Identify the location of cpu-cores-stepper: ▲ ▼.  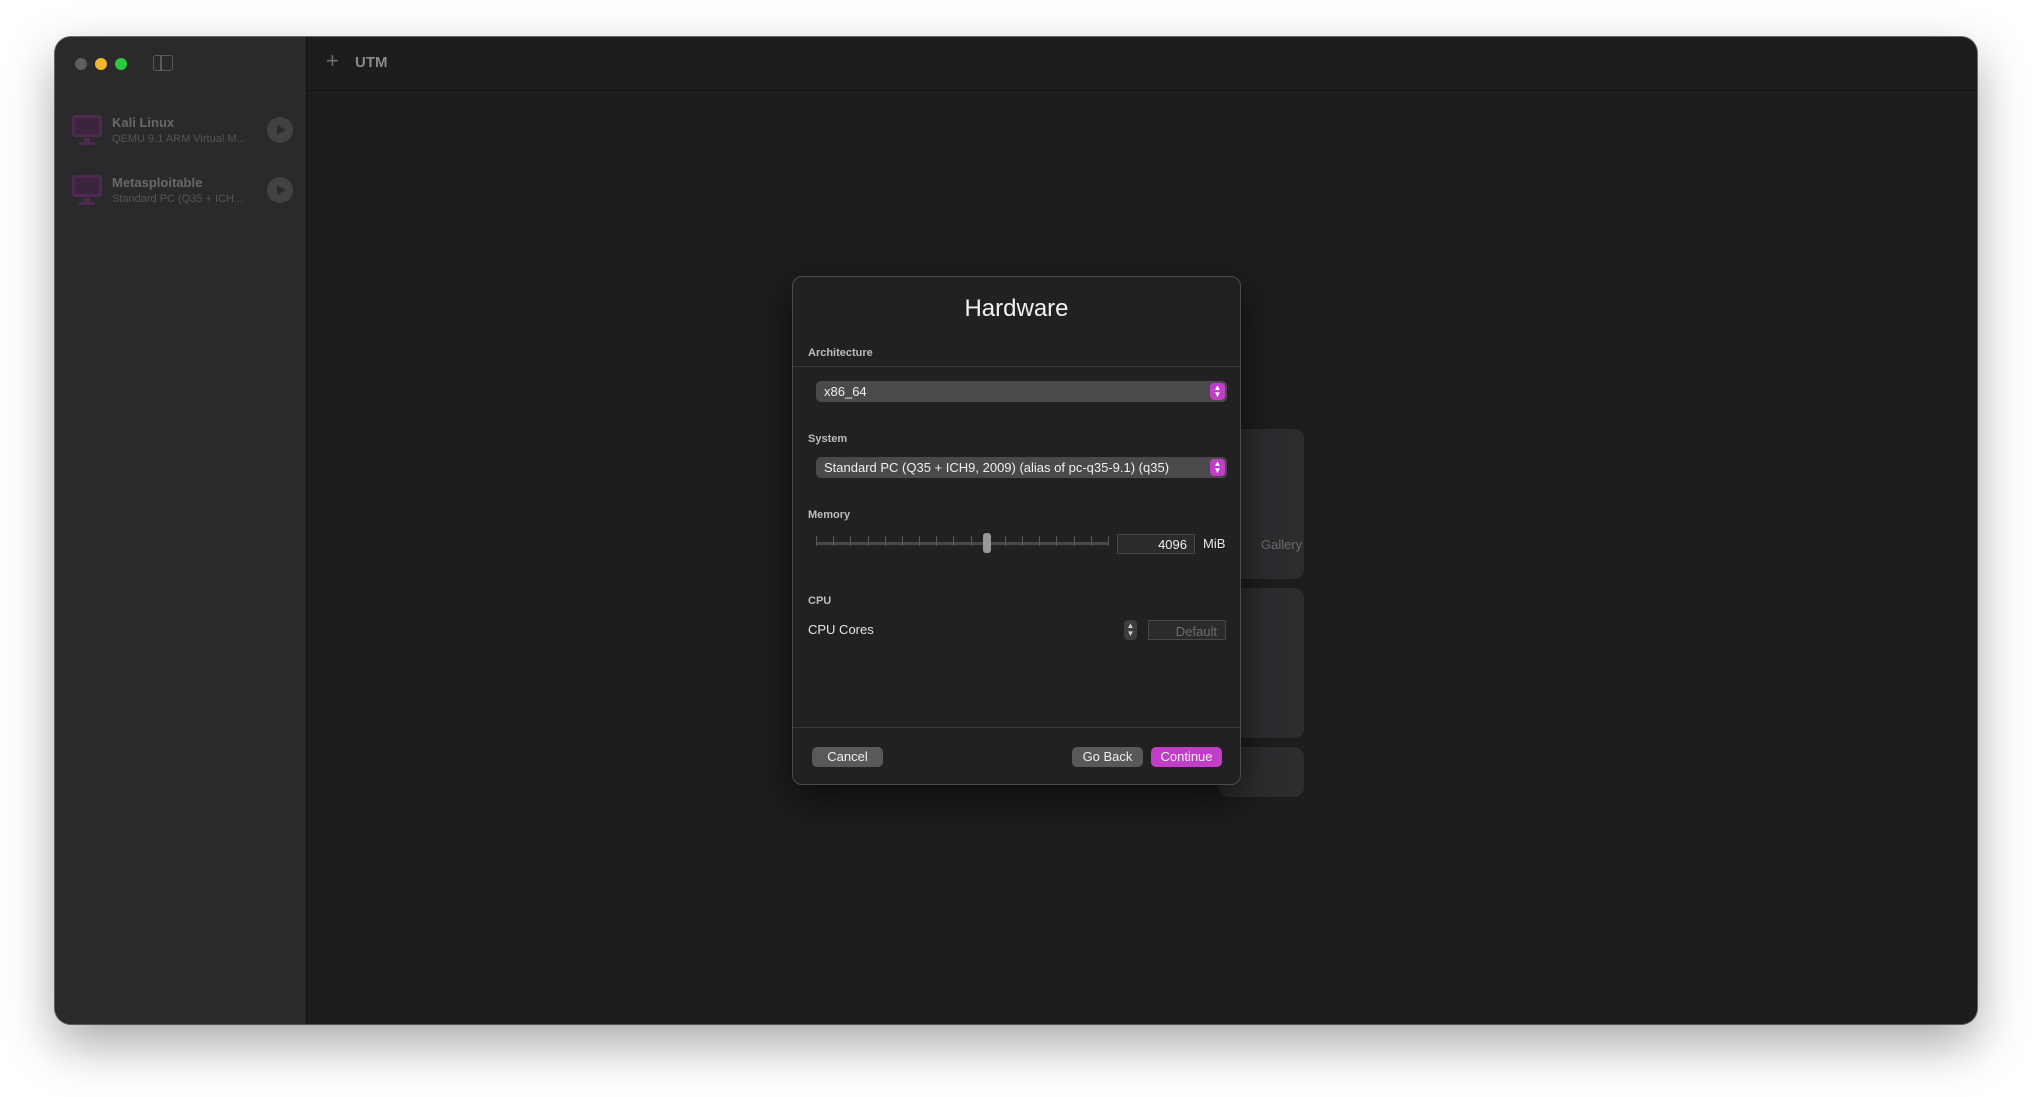
(1130, 630).